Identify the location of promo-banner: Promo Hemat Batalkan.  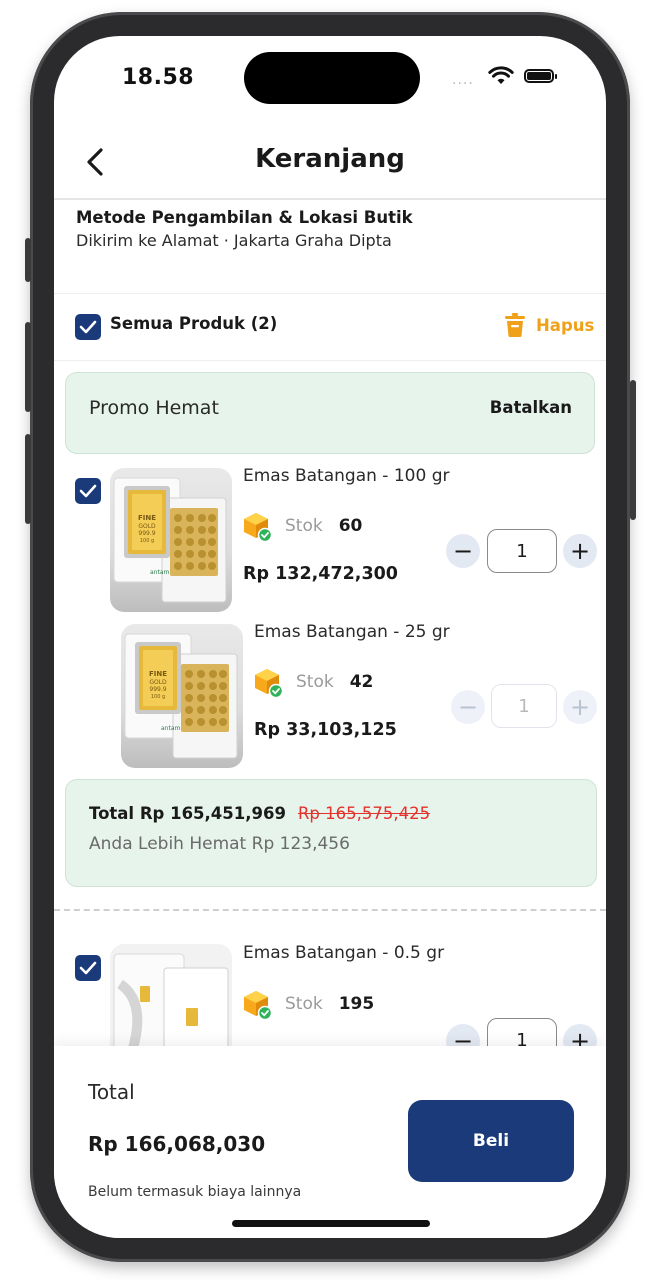
(330, 413).